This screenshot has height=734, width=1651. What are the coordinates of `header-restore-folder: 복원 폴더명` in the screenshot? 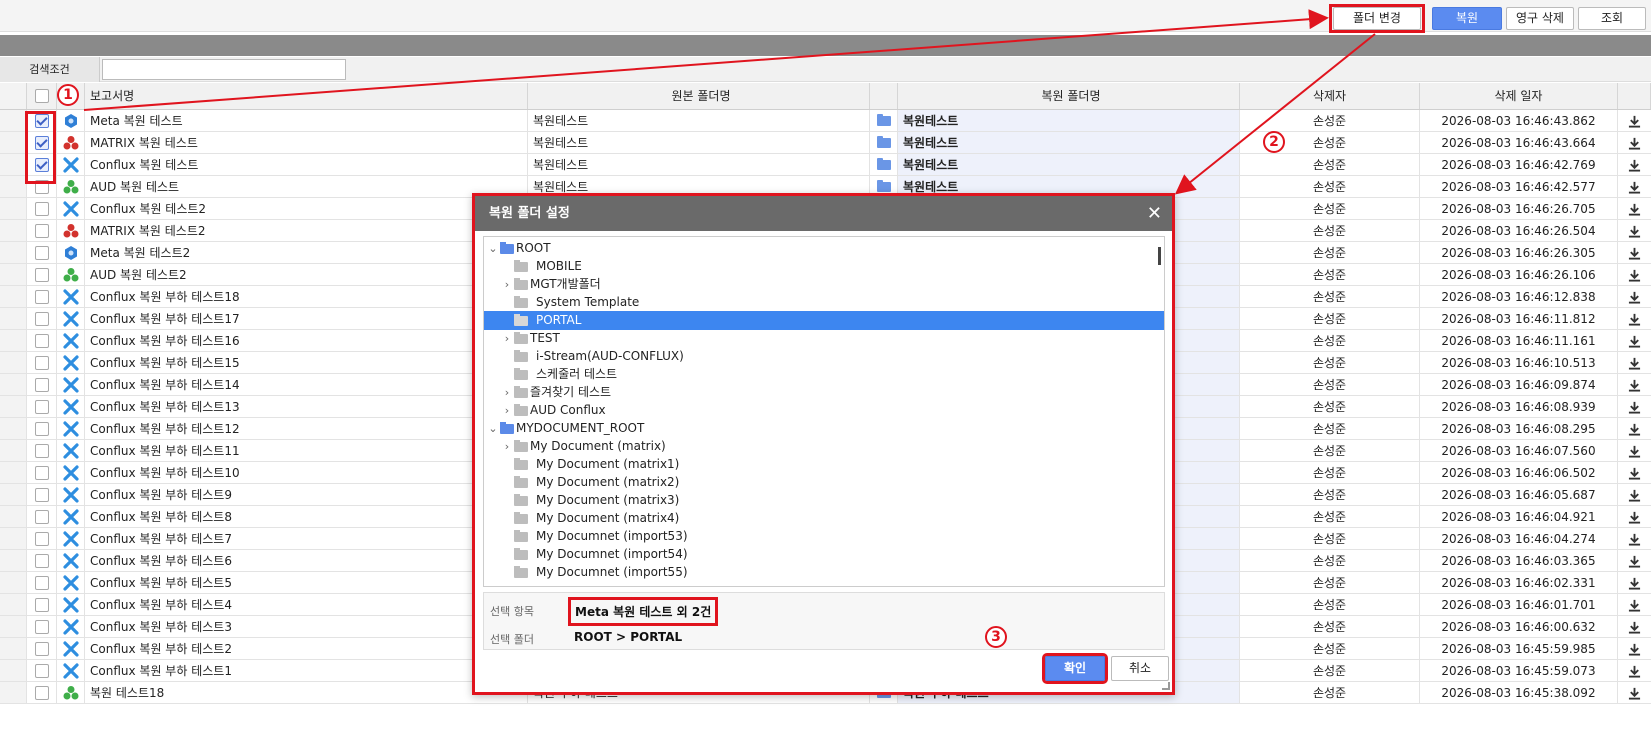 It's located at (1069, 96).